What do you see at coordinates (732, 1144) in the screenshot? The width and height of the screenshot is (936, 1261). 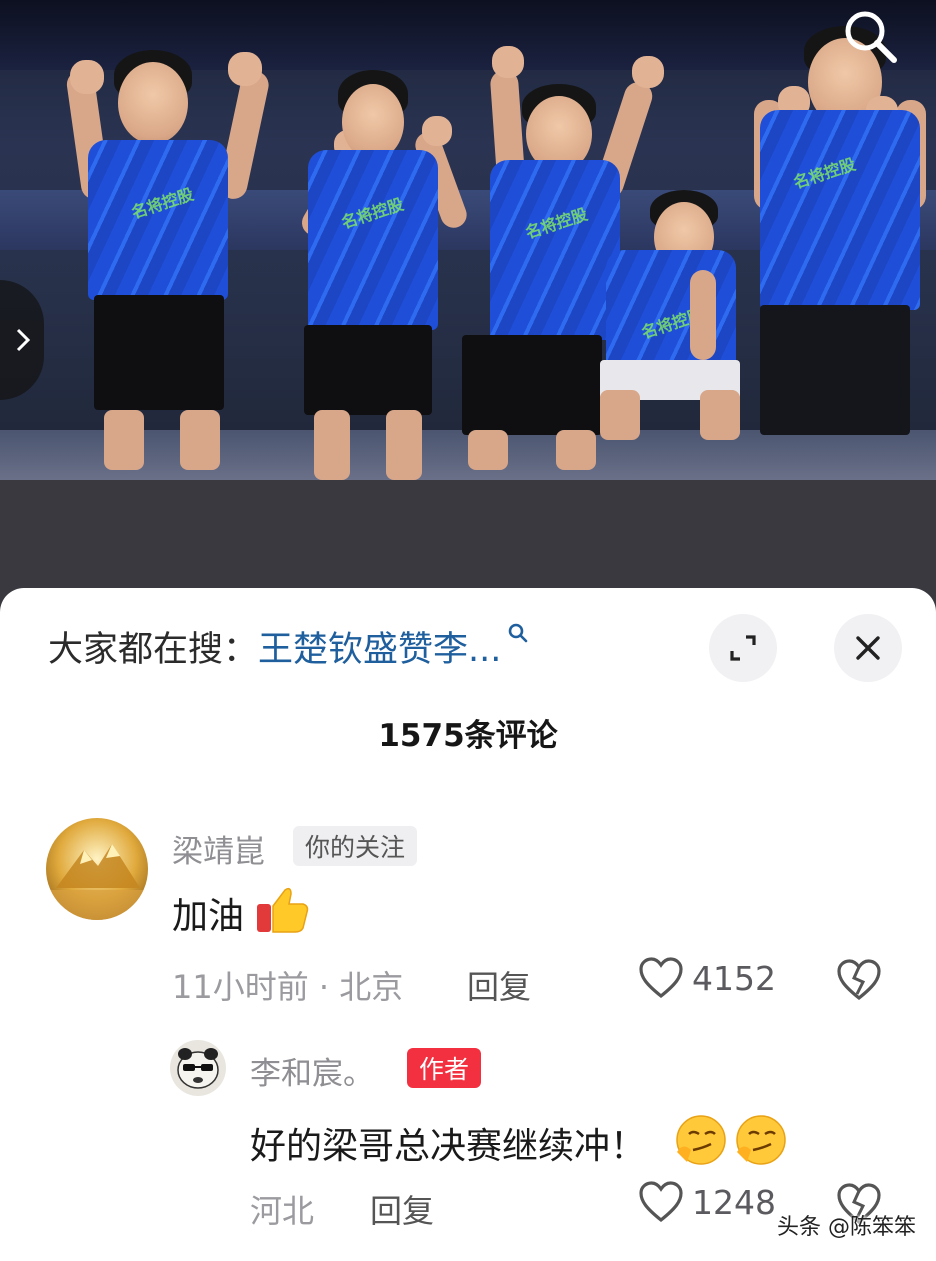 I see `smirk-emoji-icon` at bounding box center [732, 1144].